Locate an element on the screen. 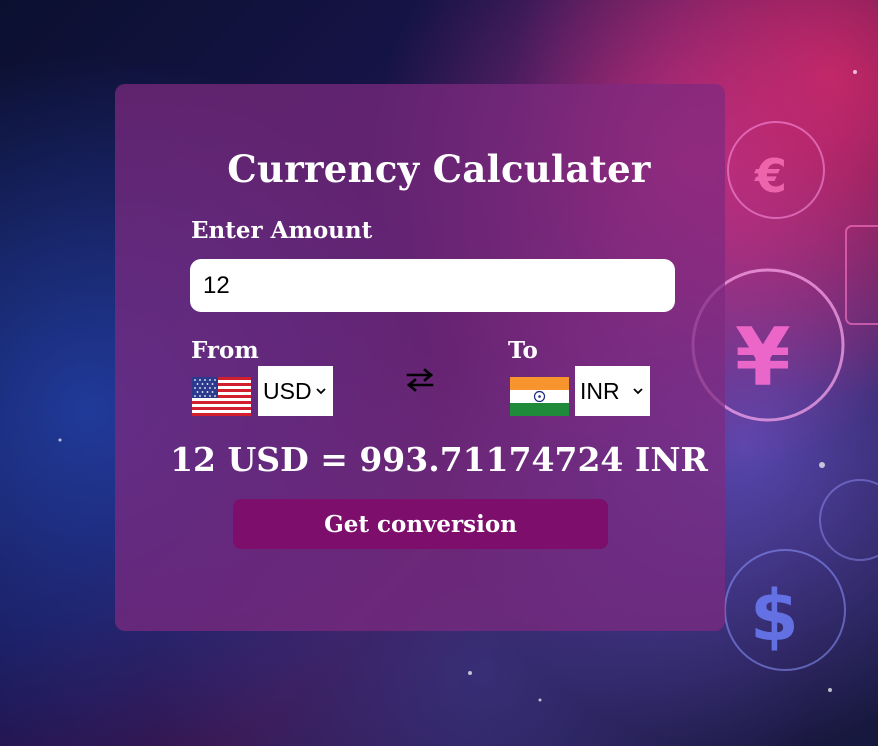 The width and height of the screenshot is (878, 746). page-title: Currency Calculater is located at coordinates (439, 169).